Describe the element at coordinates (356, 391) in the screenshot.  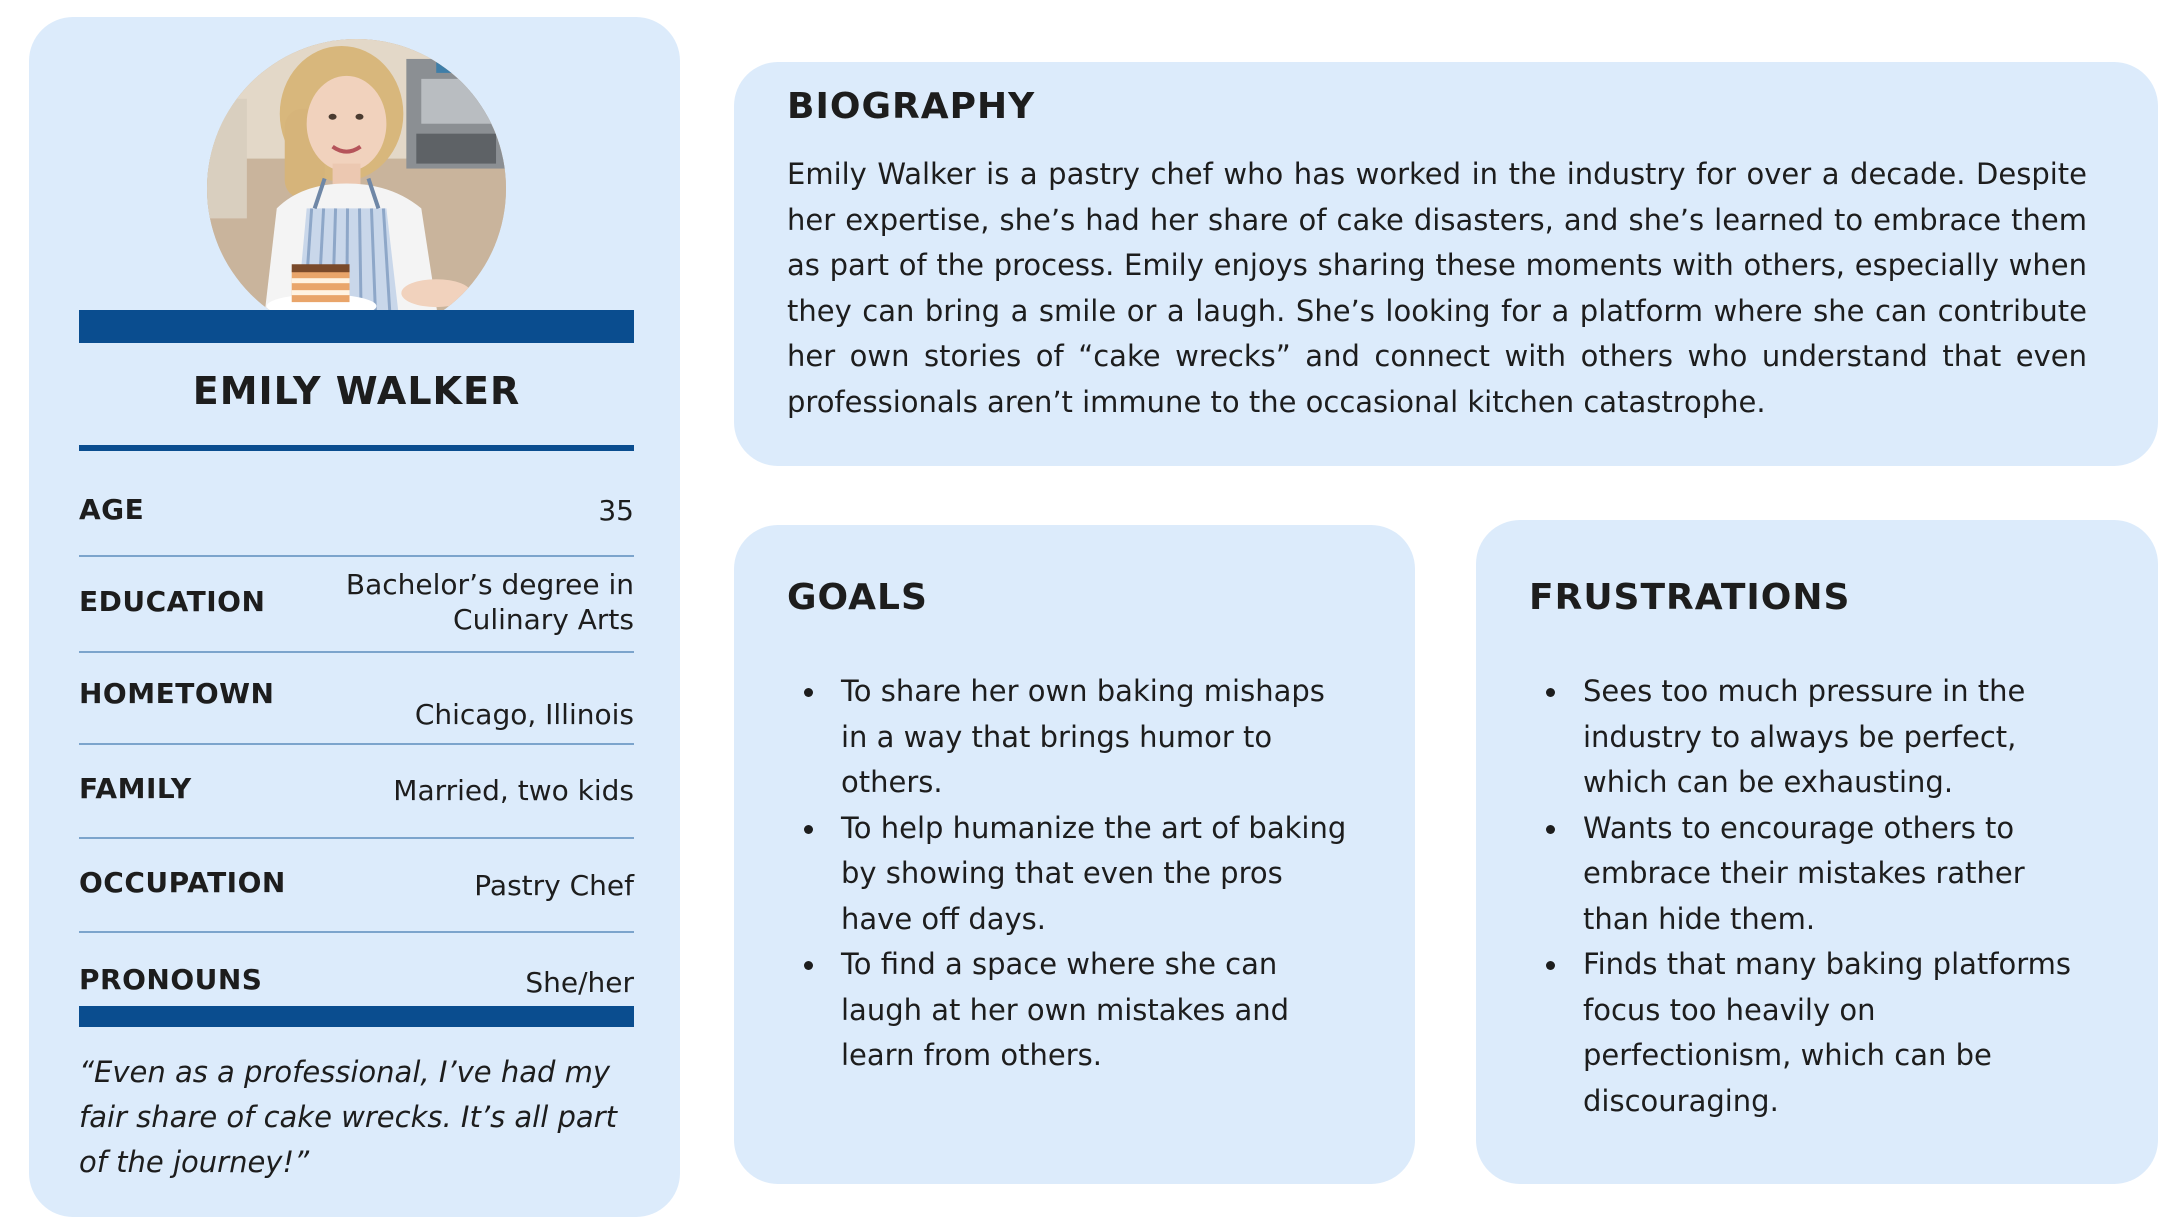
I see `persona-name: EMILY WALKER` at that location.